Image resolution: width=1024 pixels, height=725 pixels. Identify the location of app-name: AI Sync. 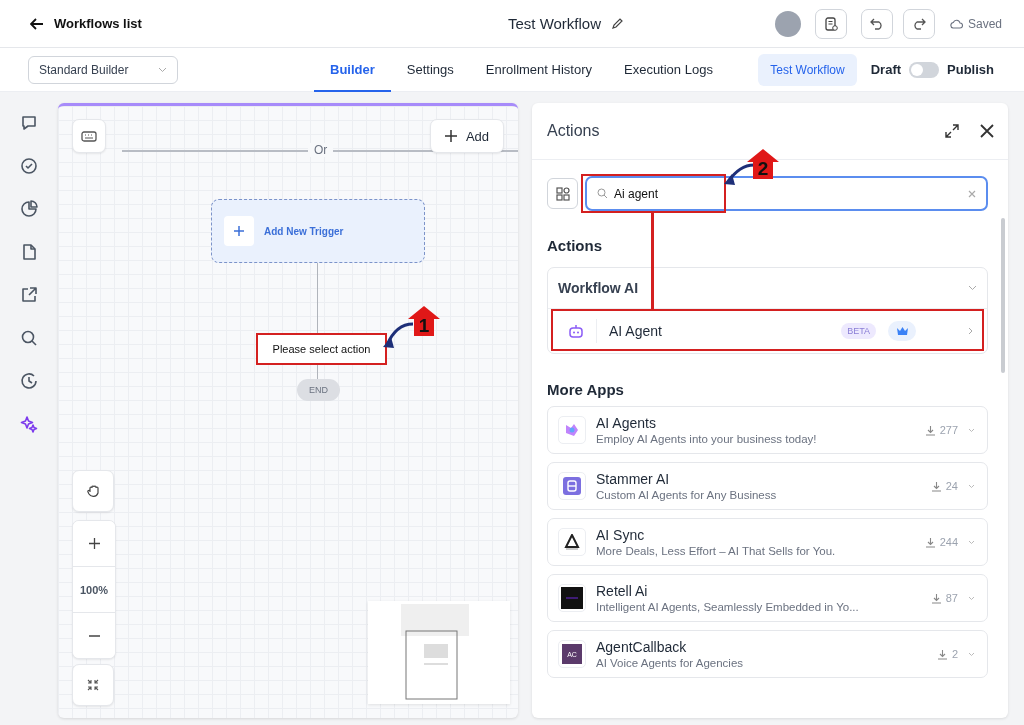
(621, 535).